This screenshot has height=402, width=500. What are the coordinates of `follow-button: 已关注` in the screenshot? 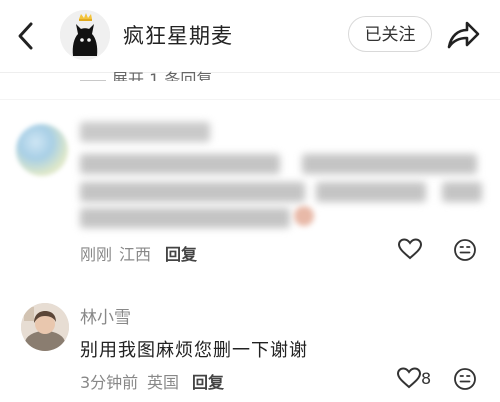 It's located at (390, 34).